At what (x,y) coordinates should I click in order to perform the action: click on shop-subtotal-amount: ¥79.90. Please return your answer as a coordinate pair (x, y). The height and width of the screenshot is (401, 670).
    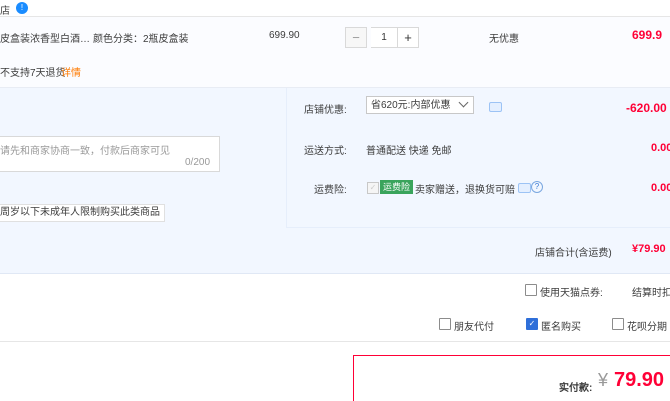
    Looking at the image, I should click on (649, 249).